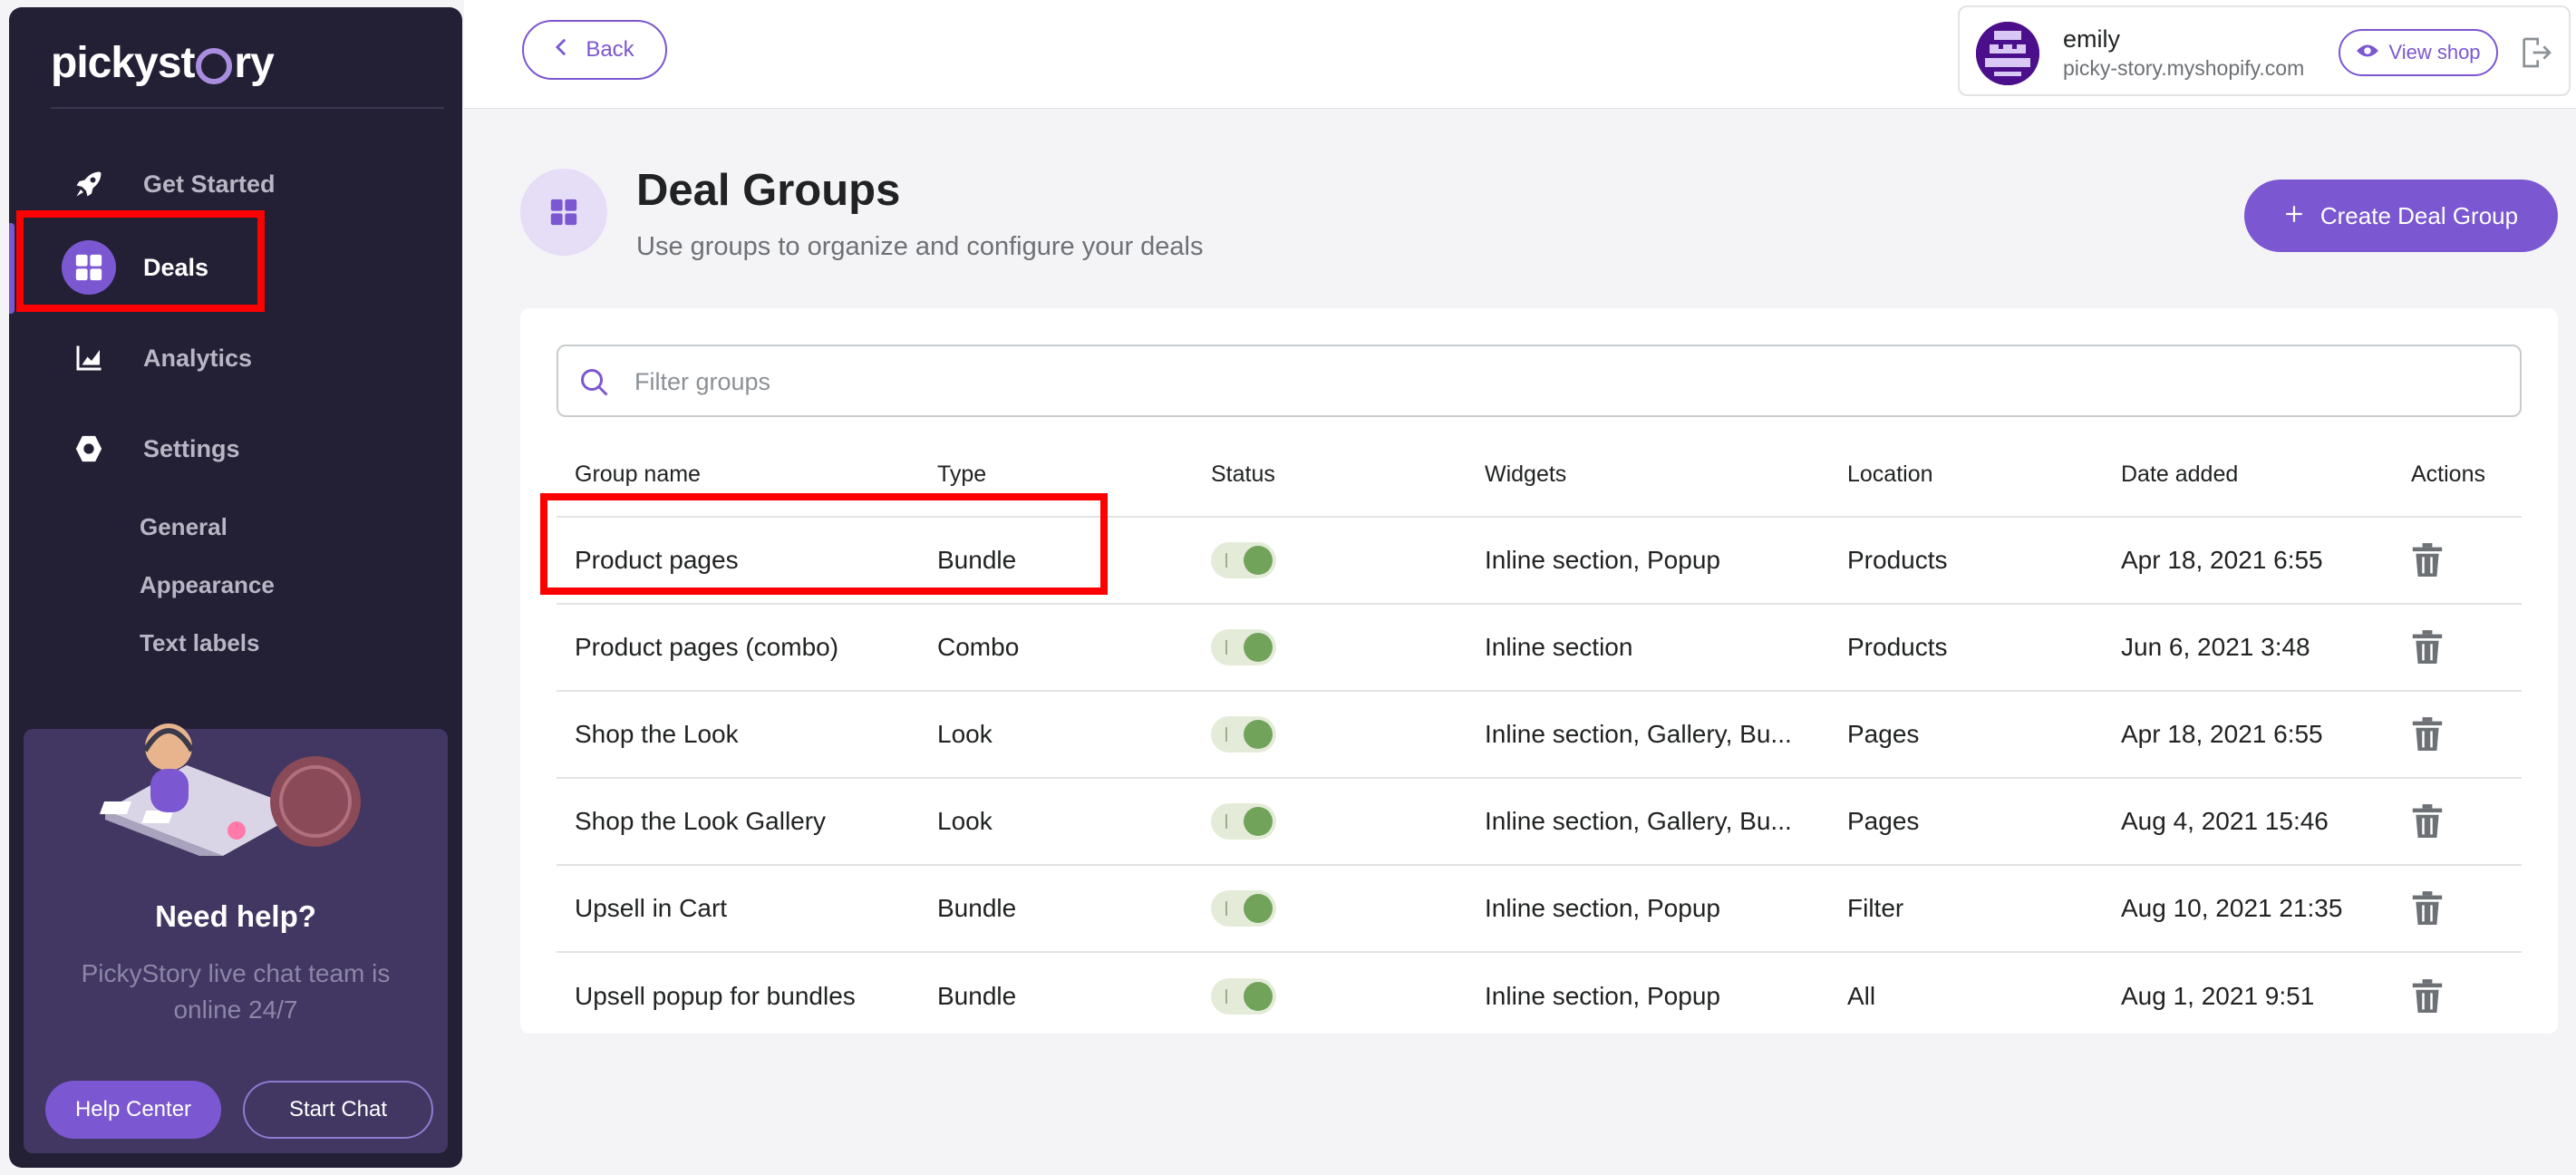  Describe the element at coordinates (2457, 476) in the screenshot. I see `column-header-actions: Actions` at that location.